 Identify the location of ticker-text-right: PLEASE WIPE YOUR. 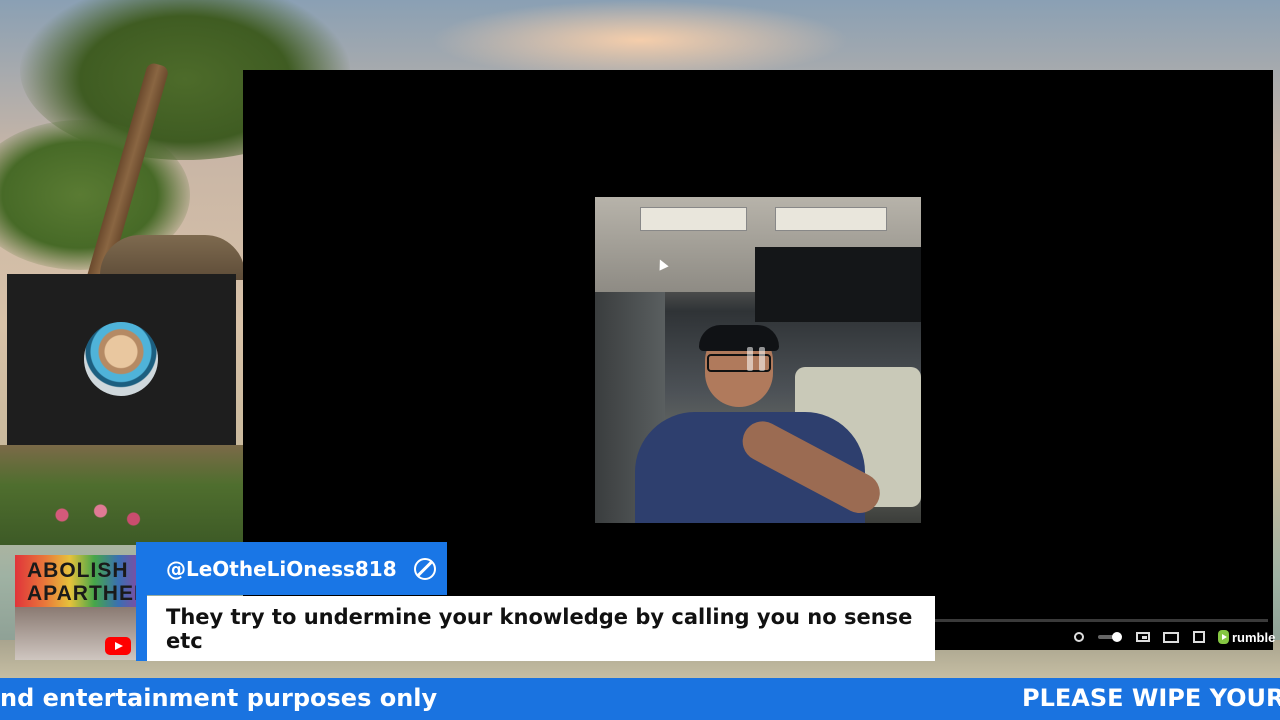
(1151, 698).